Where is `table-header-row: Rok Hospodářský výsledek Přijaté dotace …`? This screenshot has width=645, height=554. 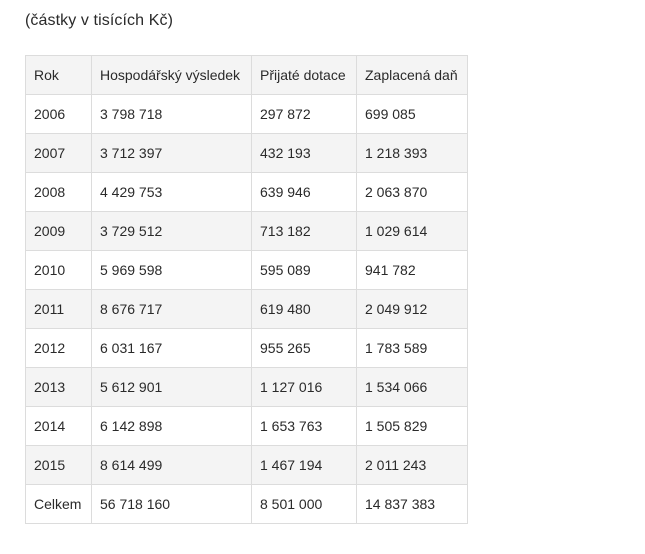 table-header-row: Rok Hospodářský výsledek Přijaté dotace … is located at coordinates (246, 75).